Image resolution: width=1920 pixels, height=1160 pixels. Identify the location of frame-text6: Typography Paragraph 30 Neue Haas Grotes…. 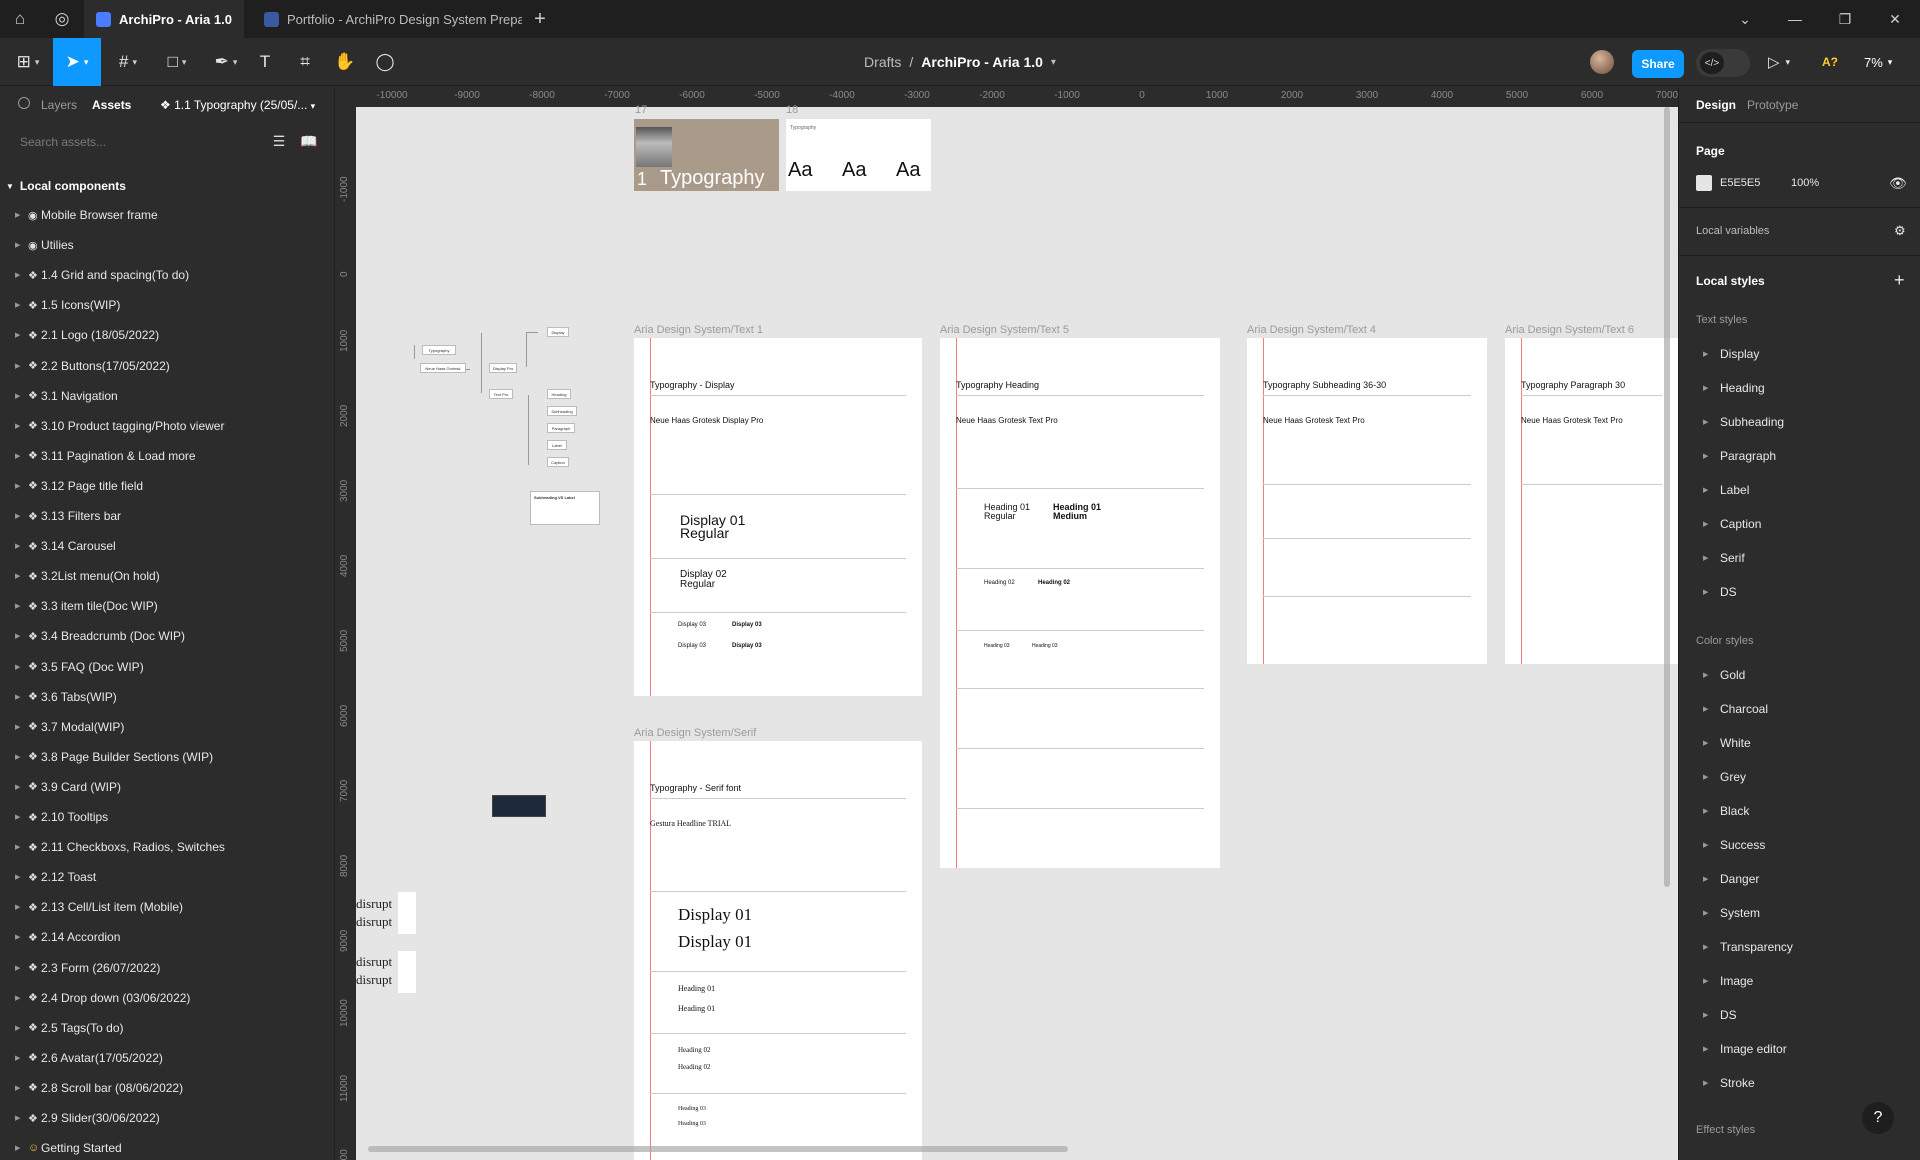
(1591, 501).